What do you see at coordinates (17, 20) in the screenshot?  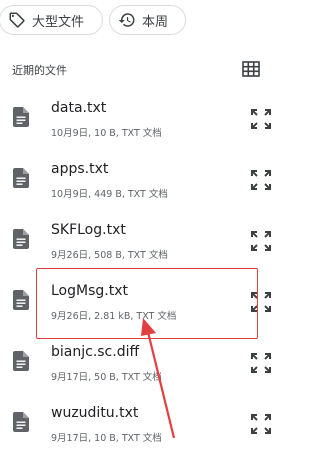 I see `tag-icon` at bounding box center [17, 20].